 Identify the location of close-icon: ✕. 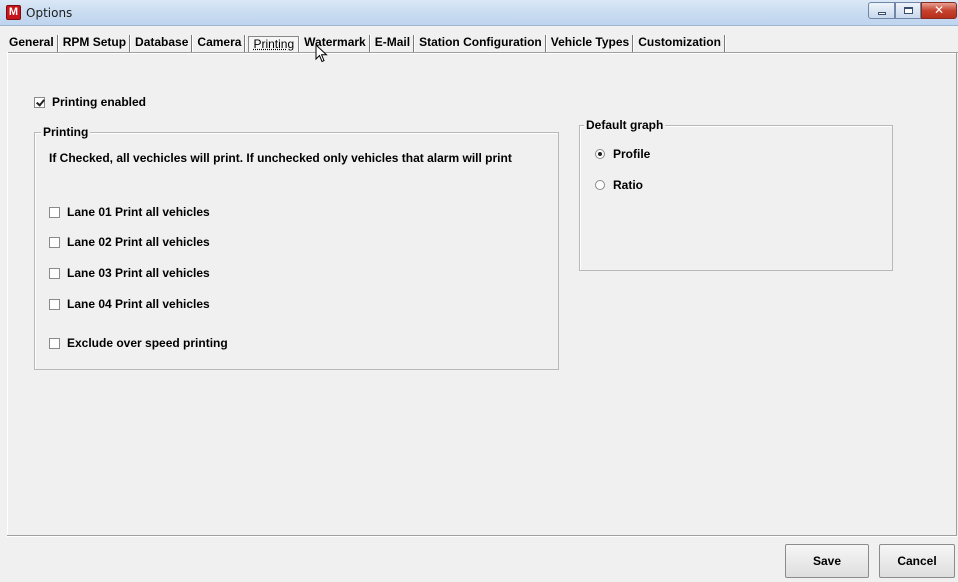
(939, 10).